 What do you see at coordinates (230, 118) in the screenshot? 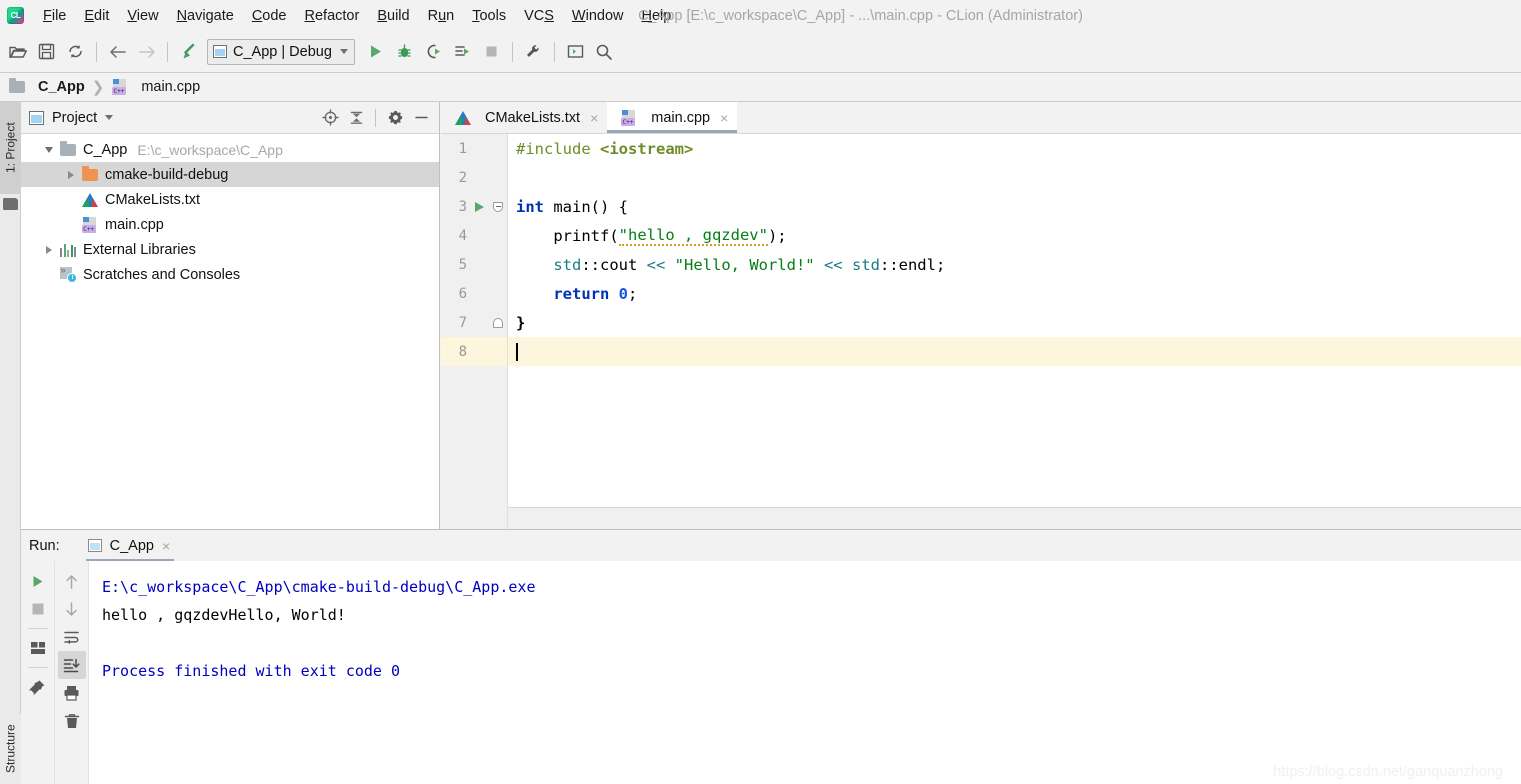
I see `project-panel-header: Project` at bounding box center [230, 118].